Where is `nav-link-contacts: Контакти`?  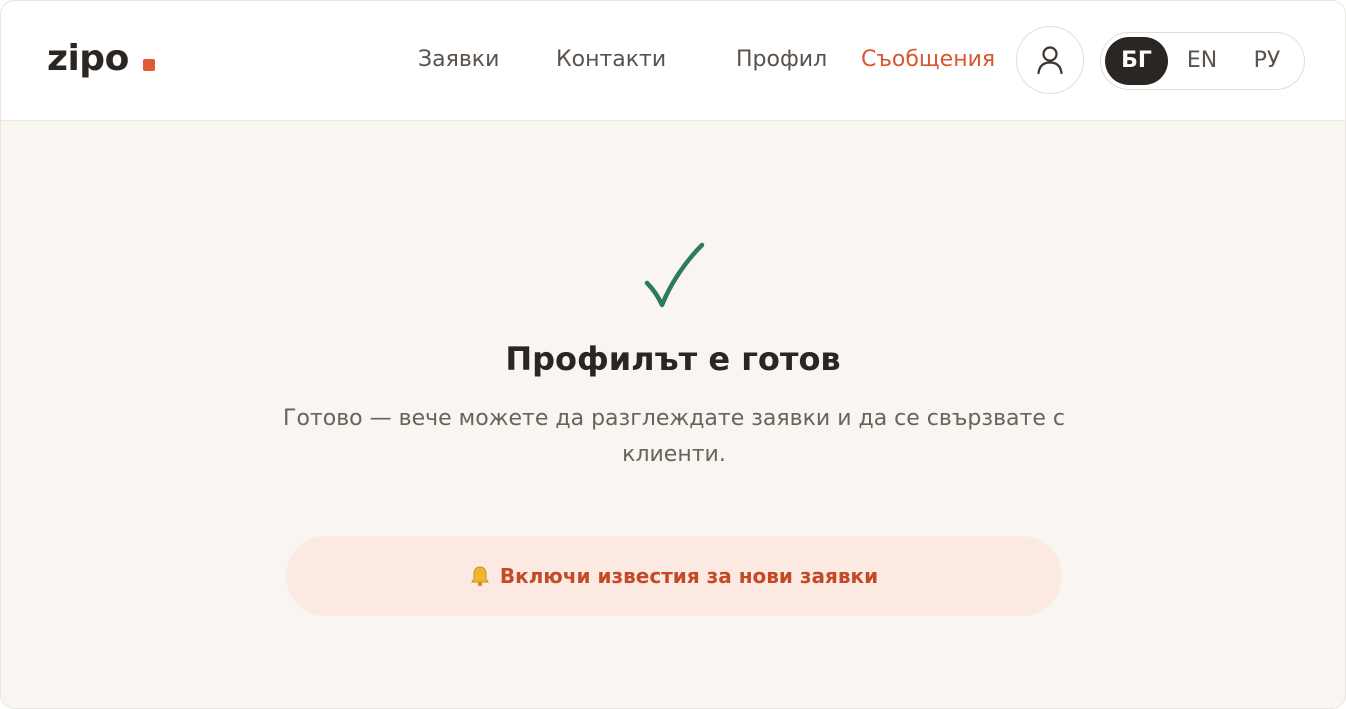 nav-link-contacts: Контакти is located at coordinates (611, 60).